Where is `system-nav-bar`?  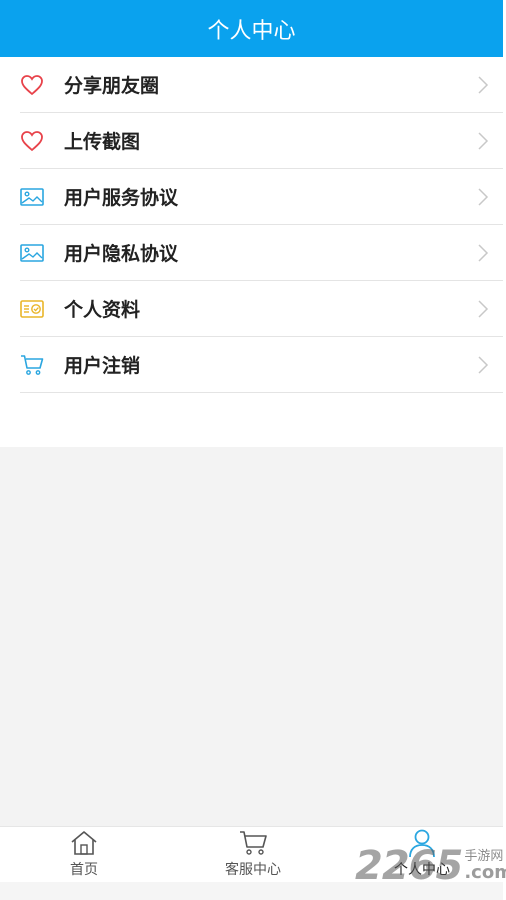 system-nav-bar is located at coordinates (251, 891).